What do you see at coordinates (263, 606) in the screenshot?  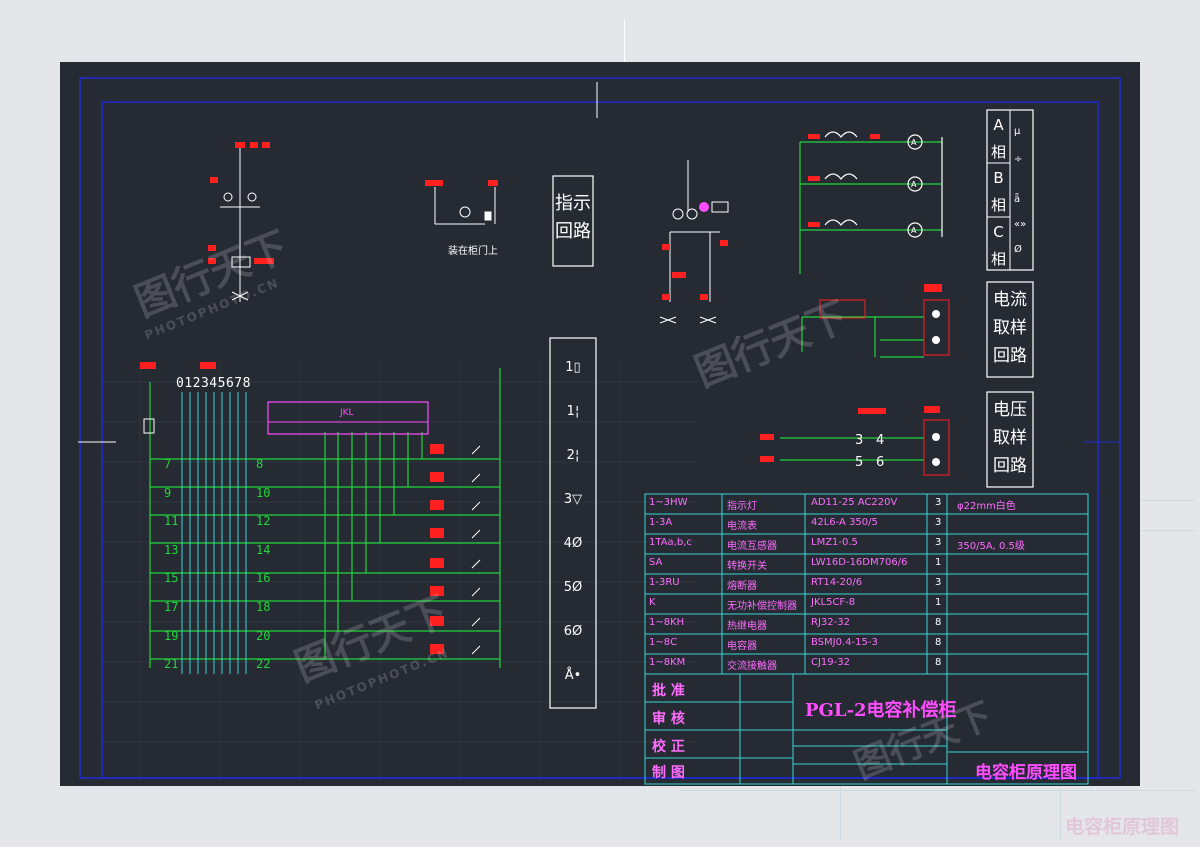 I see `terminal-number: 18` at bounding box center [263, 606].